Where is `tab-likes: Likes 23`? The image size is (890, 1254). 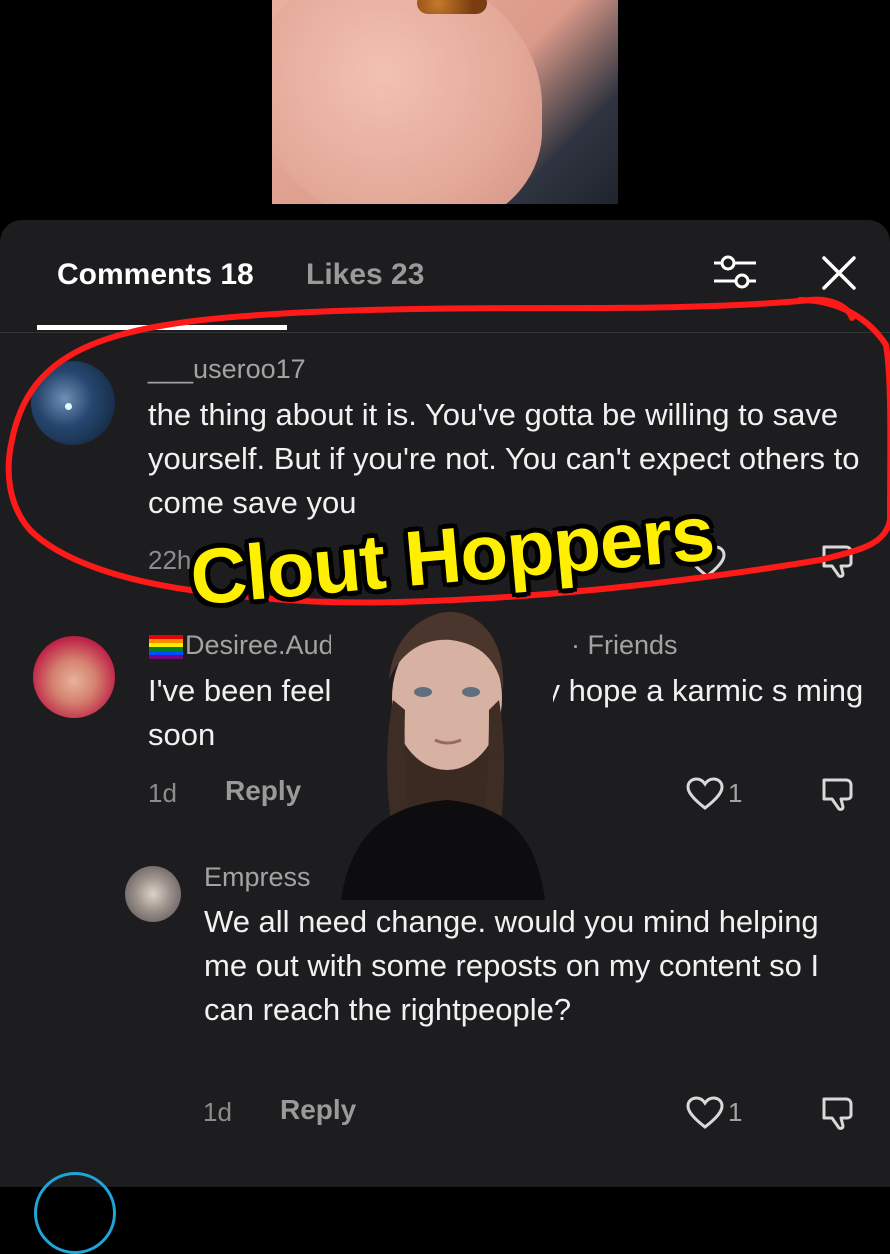 tab-likes: Likes 23 is located at coordinates (365, 275).